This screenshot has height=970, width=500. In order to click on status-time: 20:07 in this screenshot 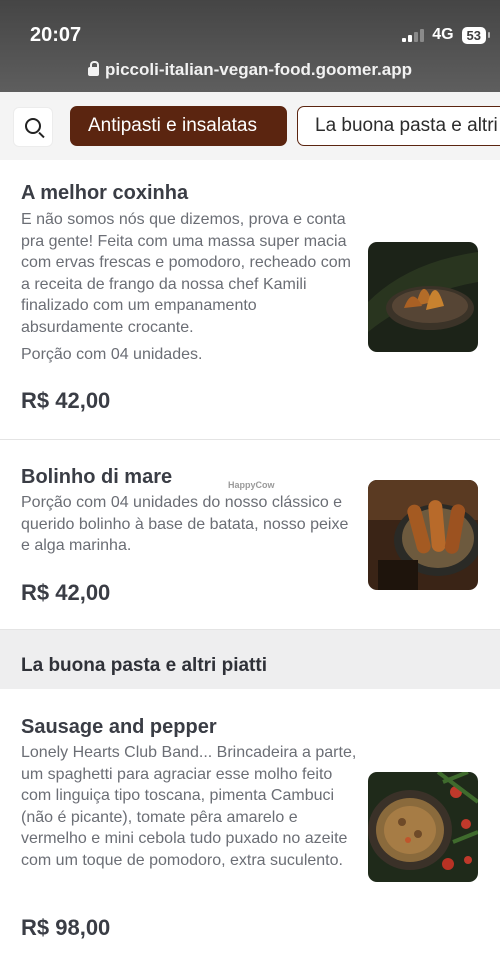, I will do `click(56, 35)`.